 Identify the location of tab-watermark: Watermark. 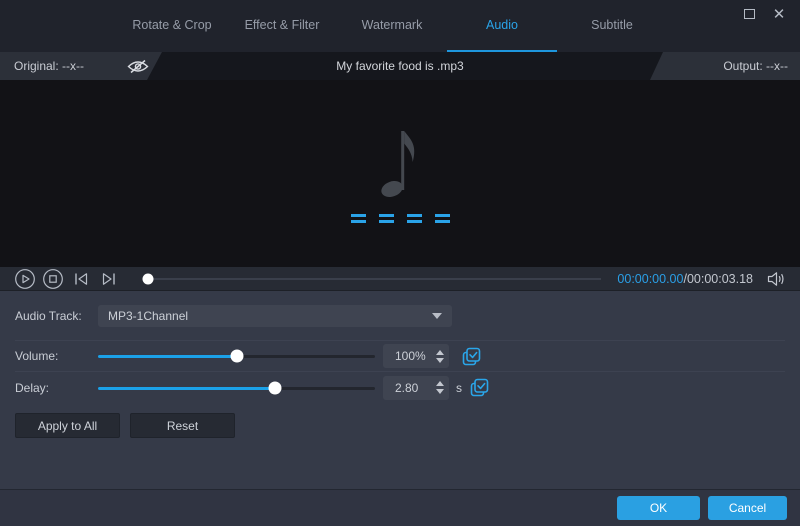
(392, 26).